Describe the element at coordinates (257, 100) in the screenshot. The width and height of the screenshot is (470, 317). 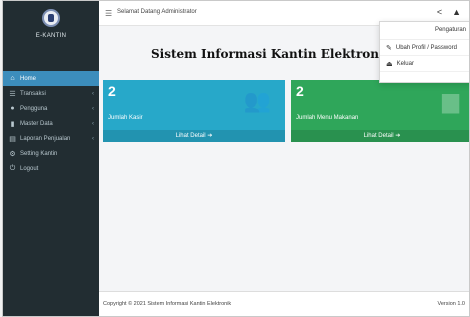
I see `users-icon: 👥` at that location.